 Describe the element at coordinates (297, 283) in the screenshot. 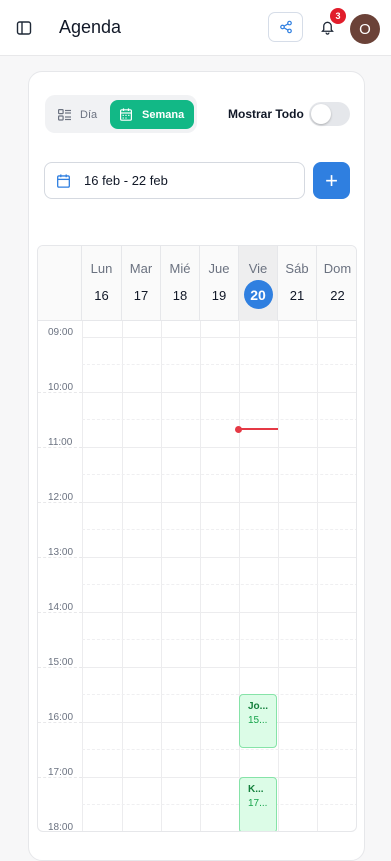

I see `day-header-sab: Sáb 21` at that location.